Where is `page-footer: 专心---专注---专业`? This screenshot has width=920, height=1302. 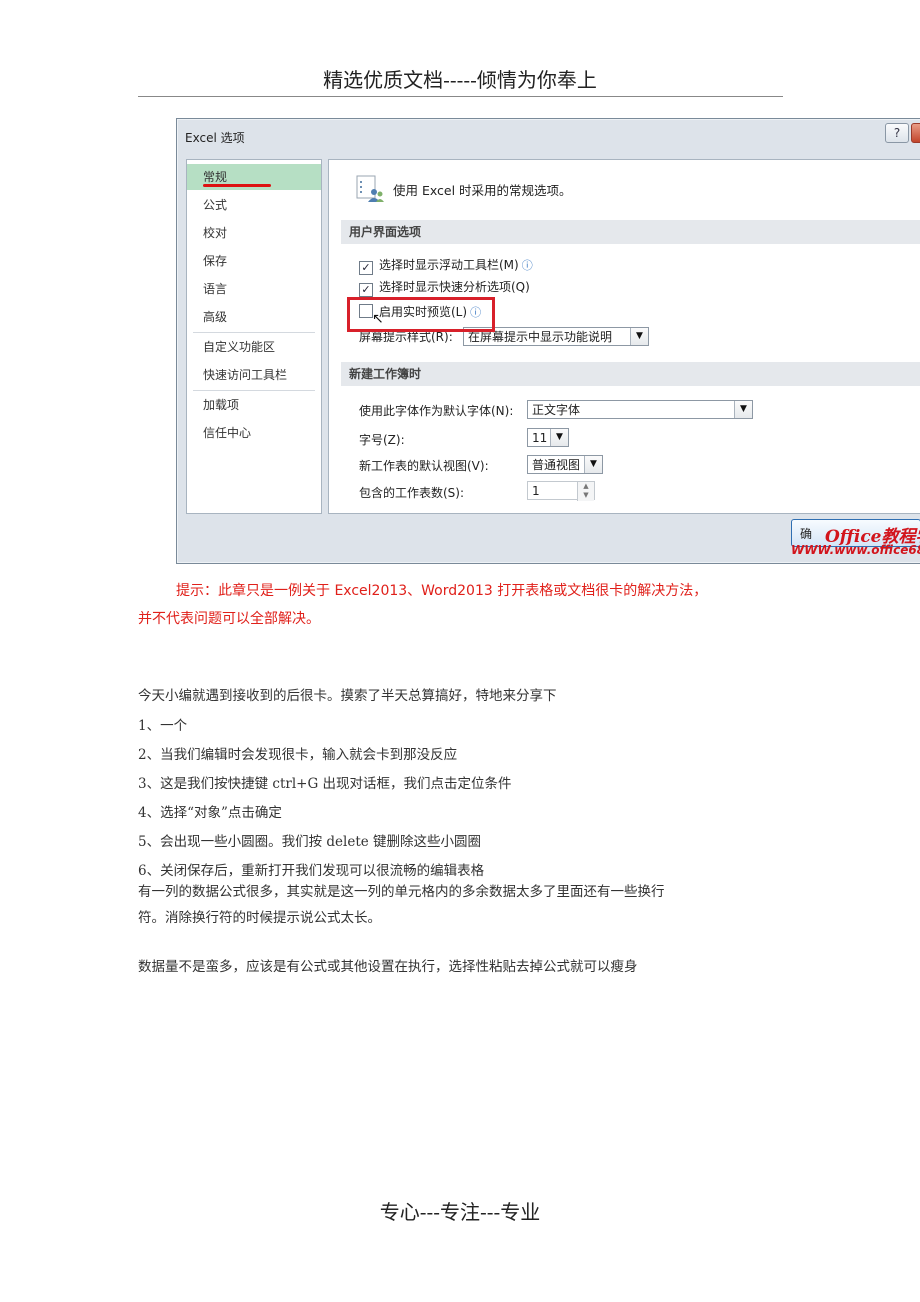
page-footer: 专心---专注---专业 is located at coordinates (460, 1212).